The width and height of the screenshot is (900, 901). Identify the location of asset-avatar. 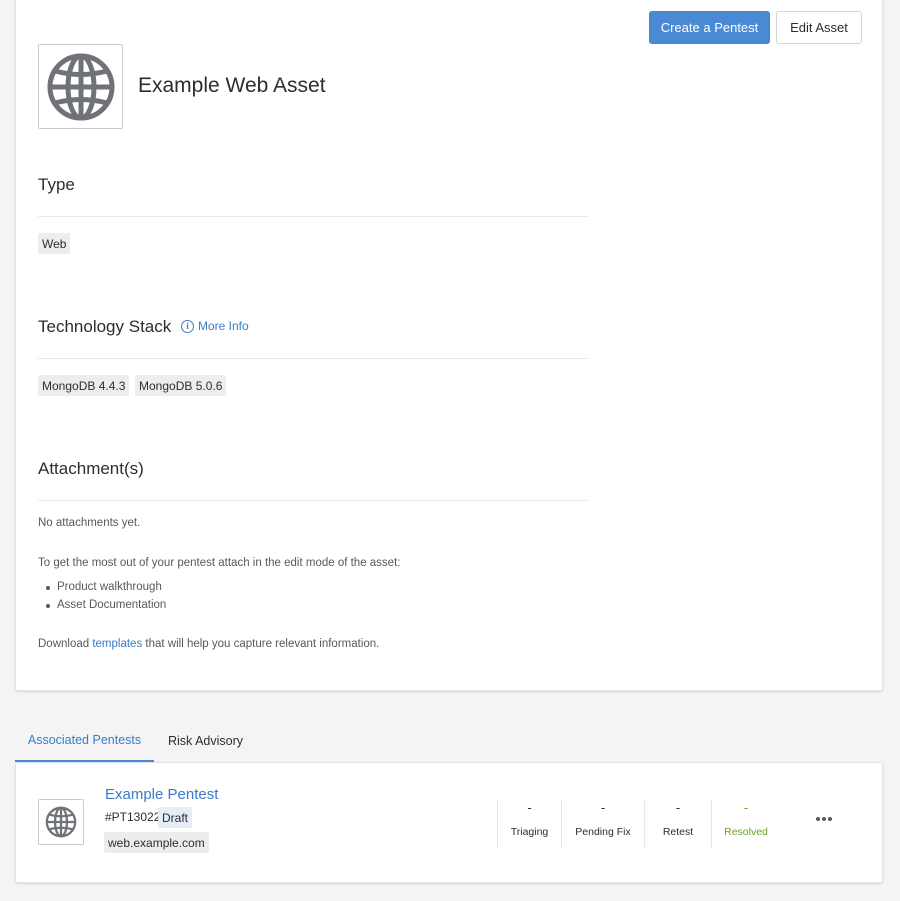
(80, 86).